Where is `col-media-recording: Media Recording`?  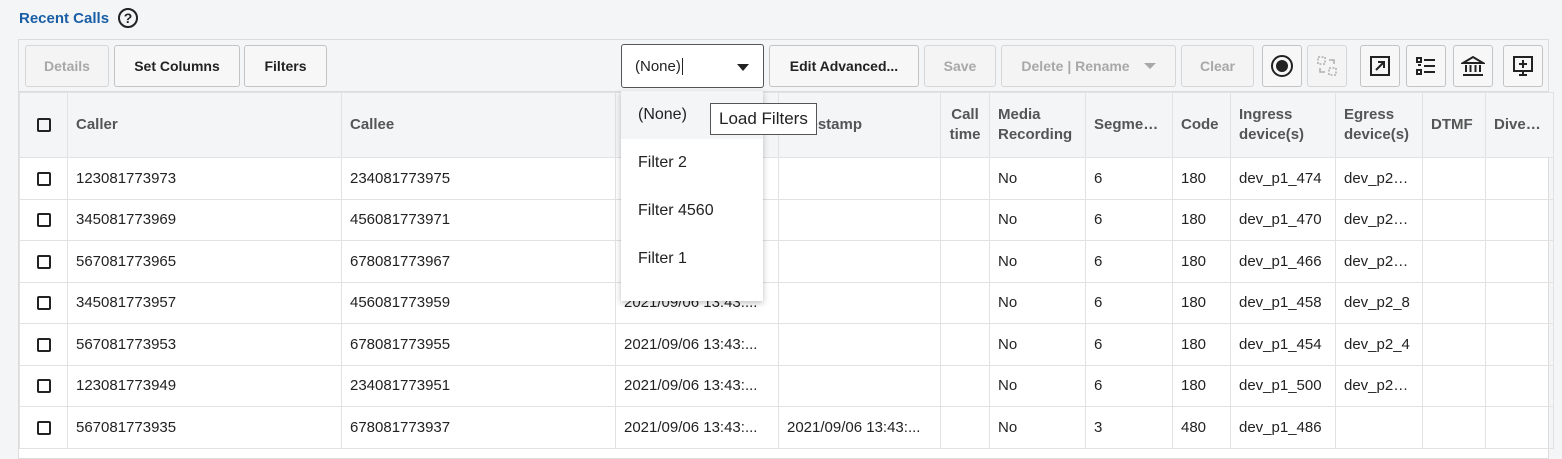
col-media-recording: Media Recording is located at coordinates (1037, 125).